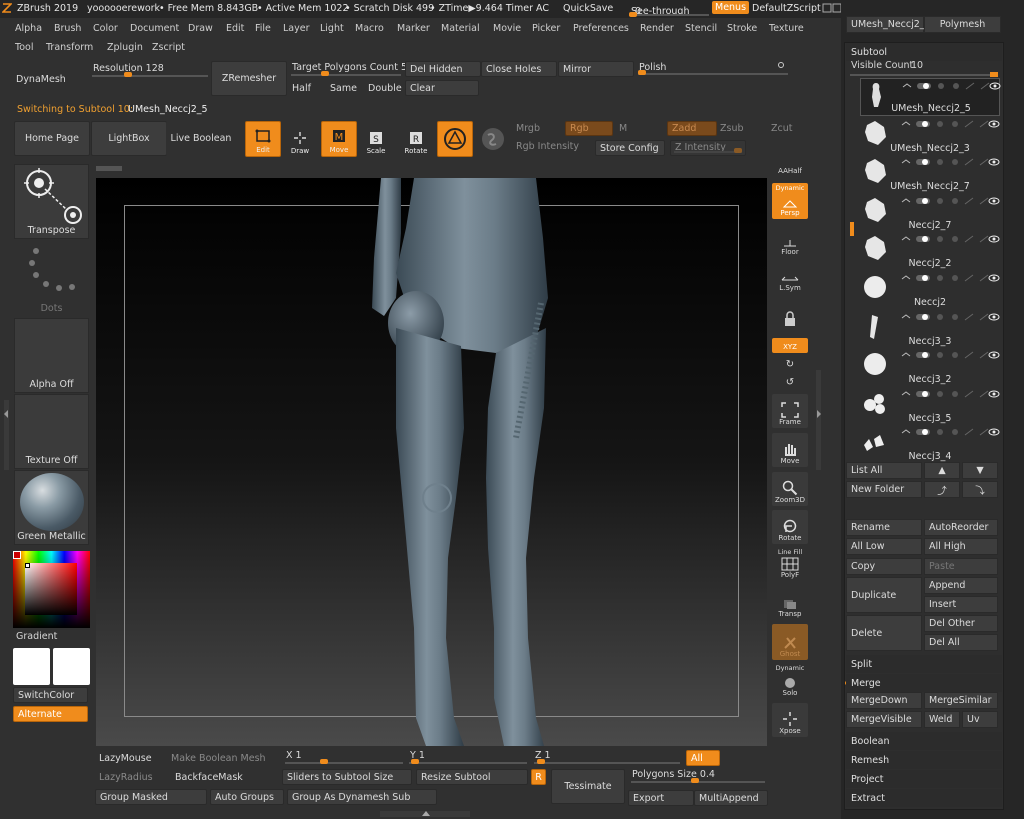  What do you see at coordinates (888, 24) in the screenshot?
I see `current-tool-button: UMesh_Neccj2_5` at bounding box center [888, 24].